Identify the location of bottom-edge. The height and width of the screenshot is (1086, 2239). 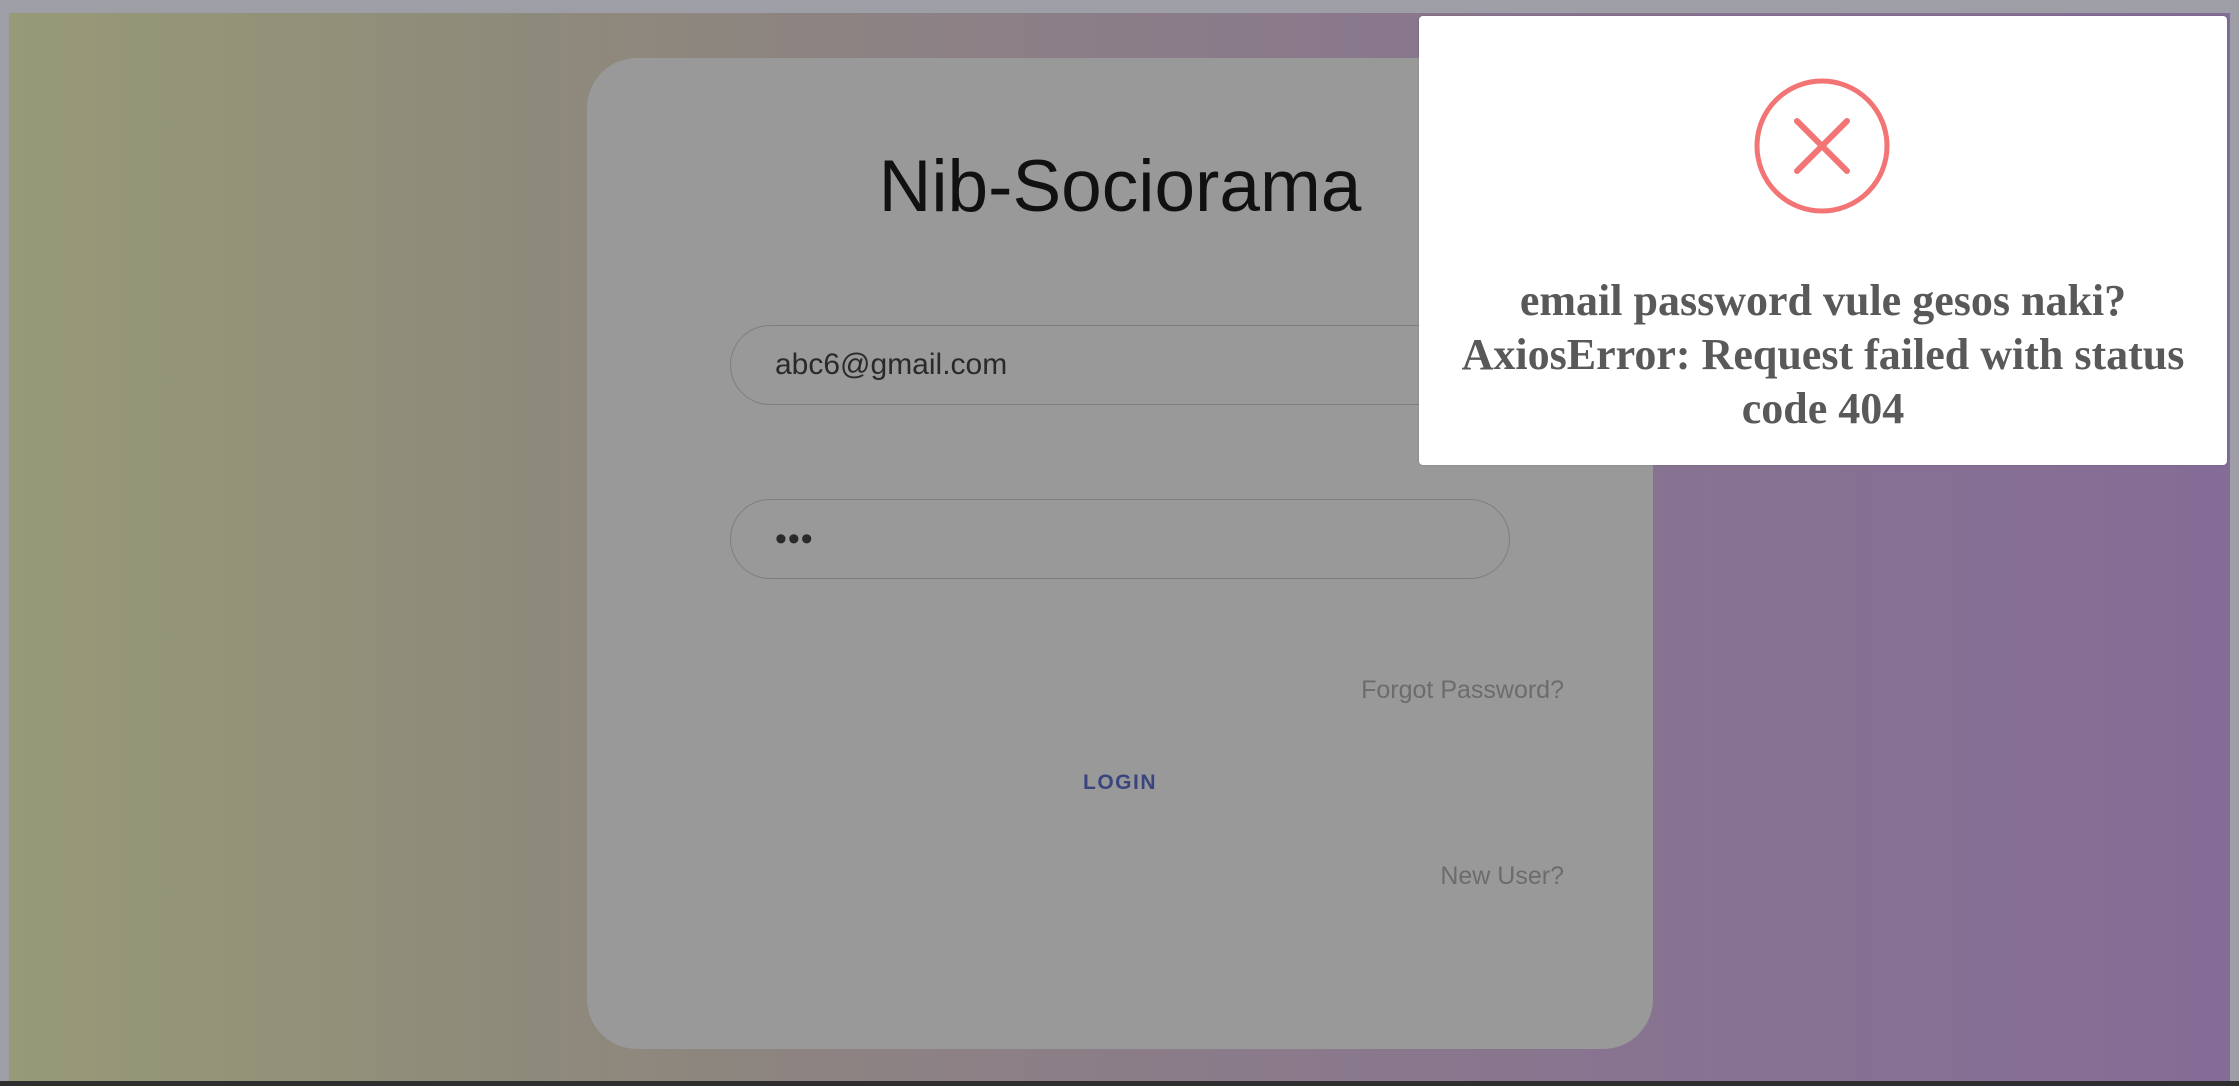
(1119, 1083).